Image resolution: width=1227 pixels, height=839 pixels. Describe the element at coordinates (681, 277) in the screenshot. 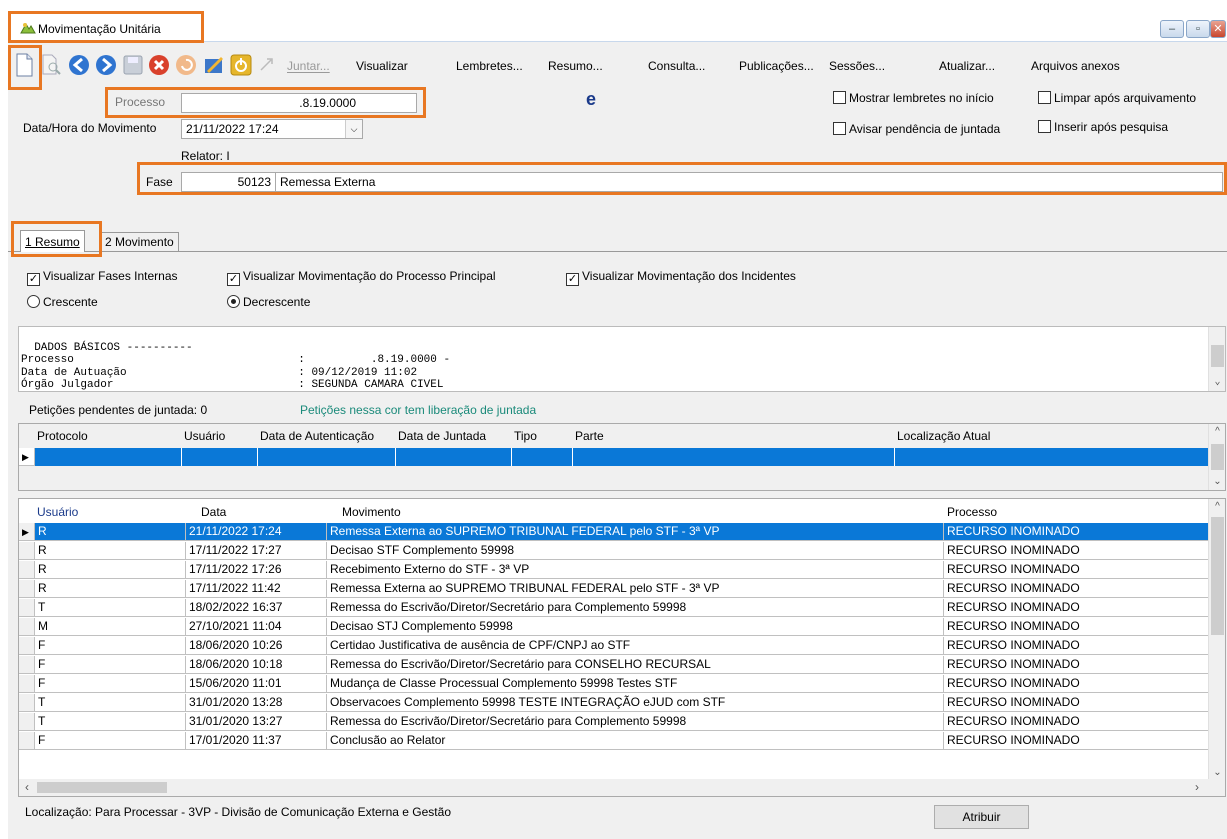

I see `mov-incidentes-checkbox: ✓ Visualizar Movimentação dos Incidentes` at that location.